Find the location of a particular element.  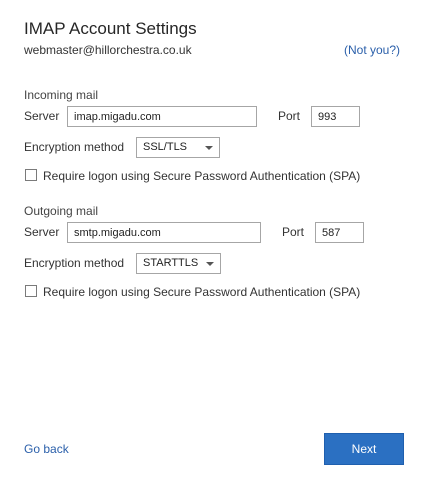

go-back-link: Go back is located at coordinates (46, 449).